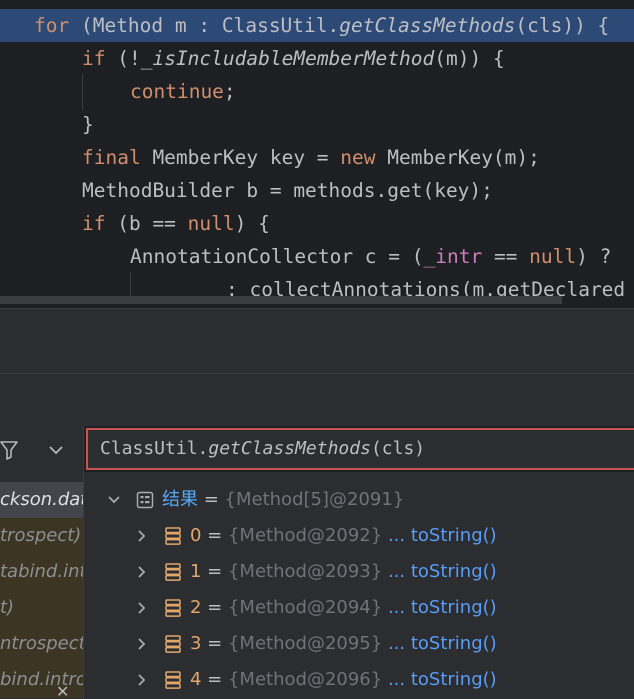 This screenshot has height=699, width=634. I want to click on code-line: final MemberKey key = new MemberKey(m);, so click(311, 157).